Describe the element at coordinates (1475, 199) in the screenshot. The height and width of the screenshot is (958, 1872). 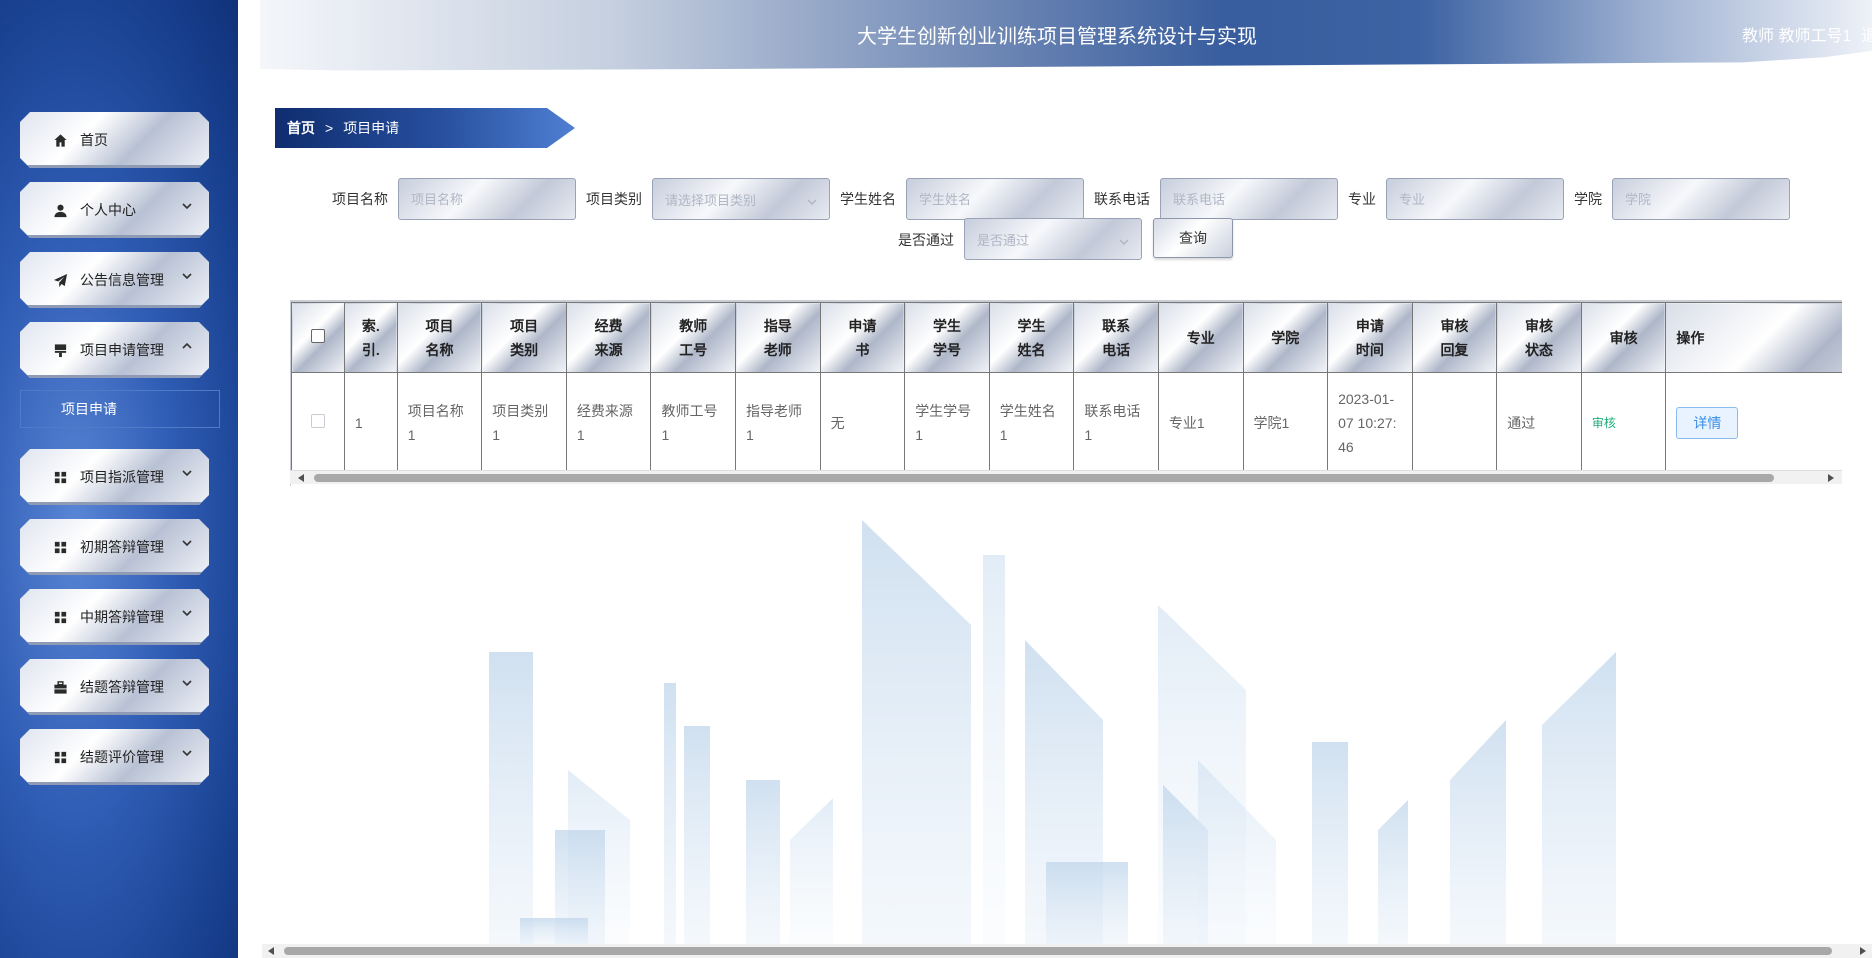
I see `major-input` at that location.